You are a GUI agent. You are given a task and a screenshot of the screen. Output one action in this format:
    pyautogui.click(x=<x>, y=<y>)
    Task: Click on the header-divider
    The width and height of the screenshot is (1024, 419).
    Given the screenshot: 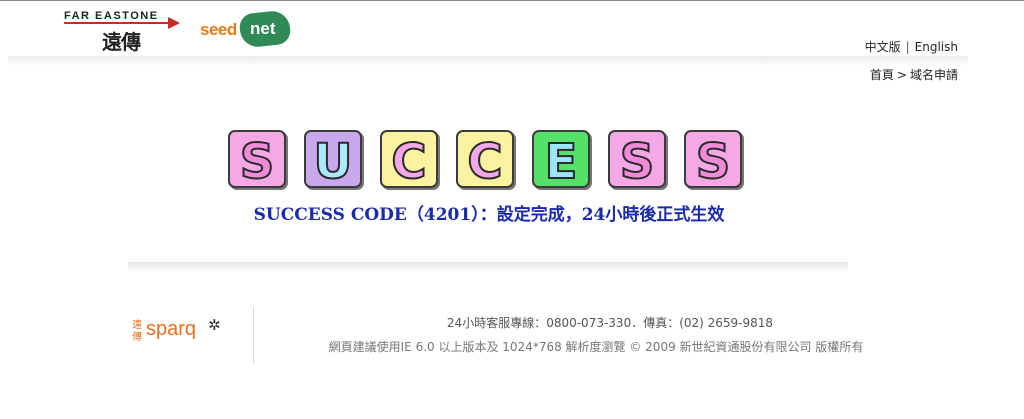 What is the action you would take?
    pyautogui.click(x=488, y=61)
    